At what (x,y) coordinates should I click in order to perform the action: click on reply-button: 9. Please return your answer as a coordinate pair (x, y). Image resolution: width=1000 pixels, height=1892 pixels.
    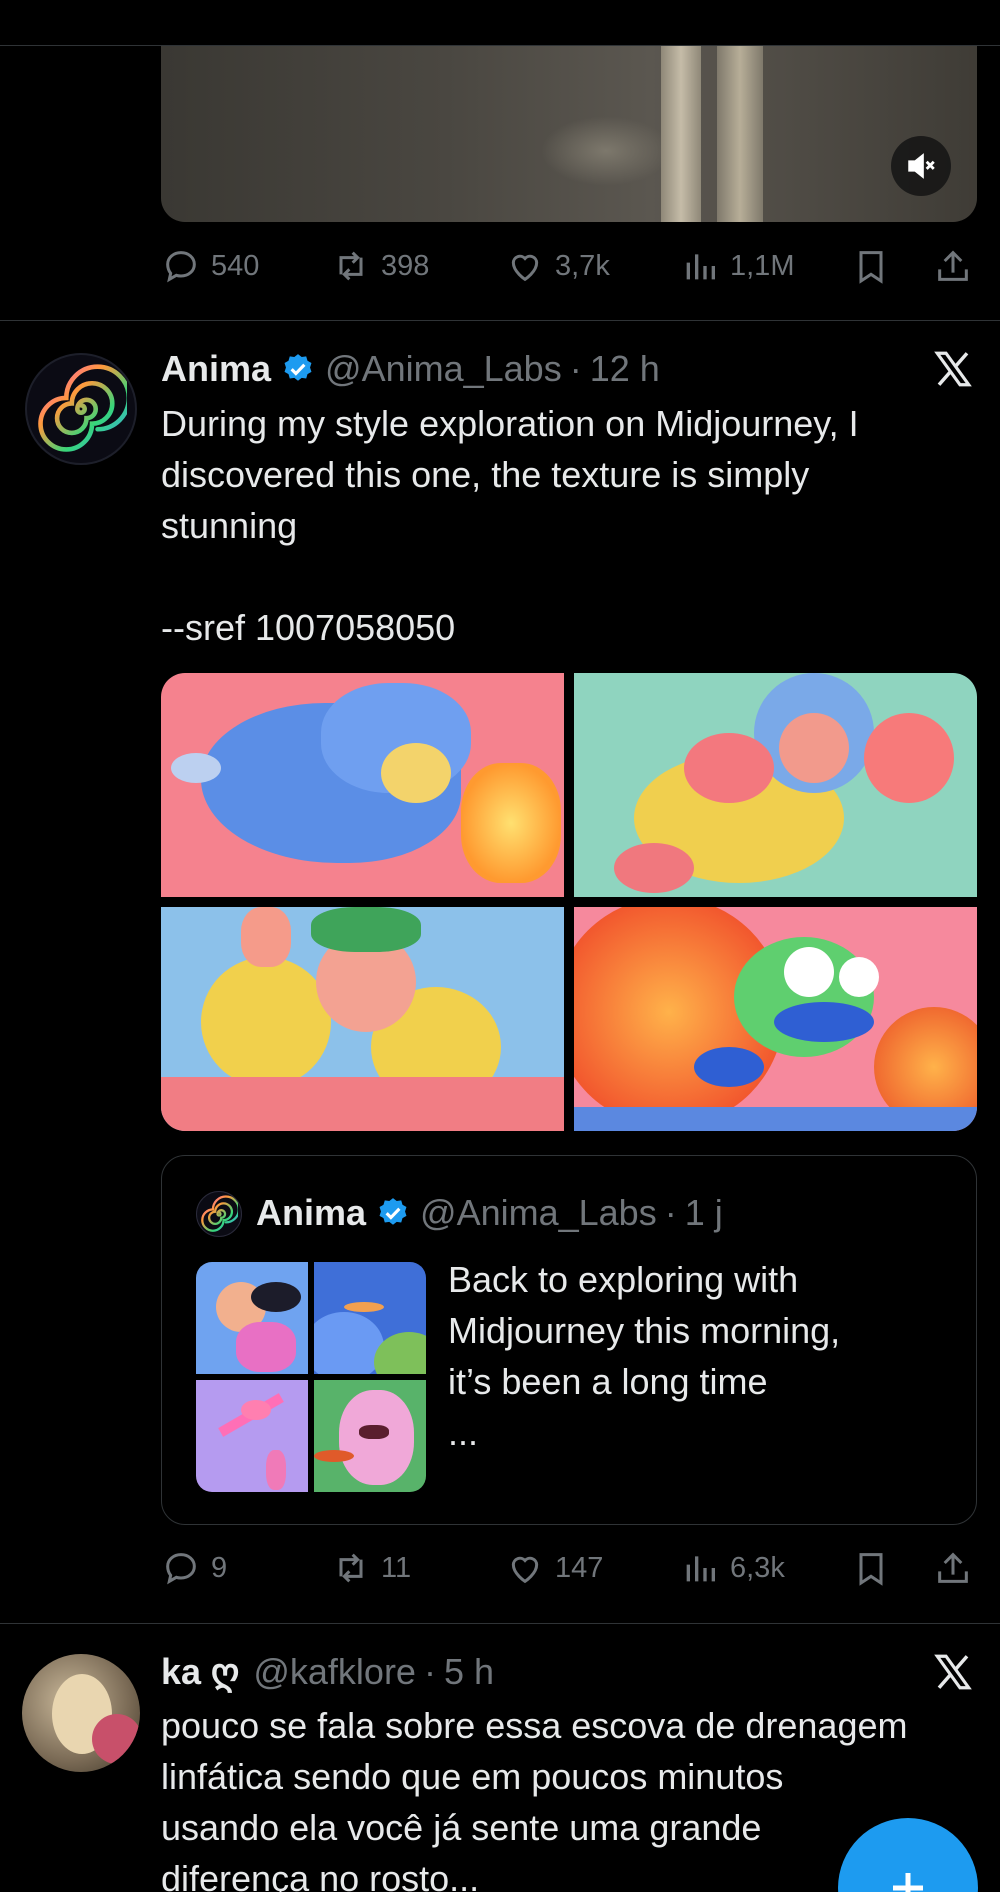
    Looking at the image, I should click on (194, 1568).